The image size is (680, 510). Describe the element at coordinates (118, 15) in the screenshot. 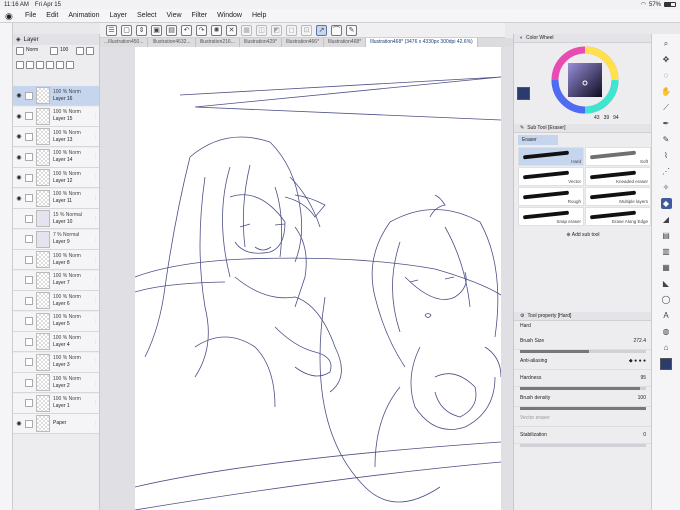

I see `menu-layer: Layer` at that location.